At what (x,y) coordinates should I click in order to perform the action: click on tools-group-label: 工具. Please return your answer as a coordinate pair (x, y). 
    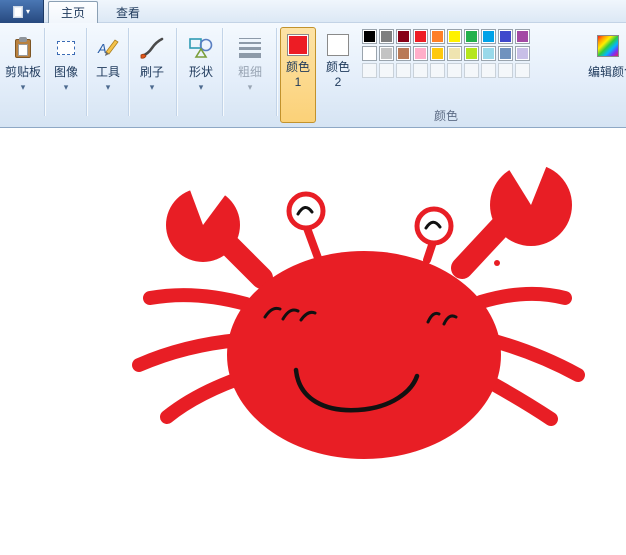
    Looking at the image, I should click on (107, 72).